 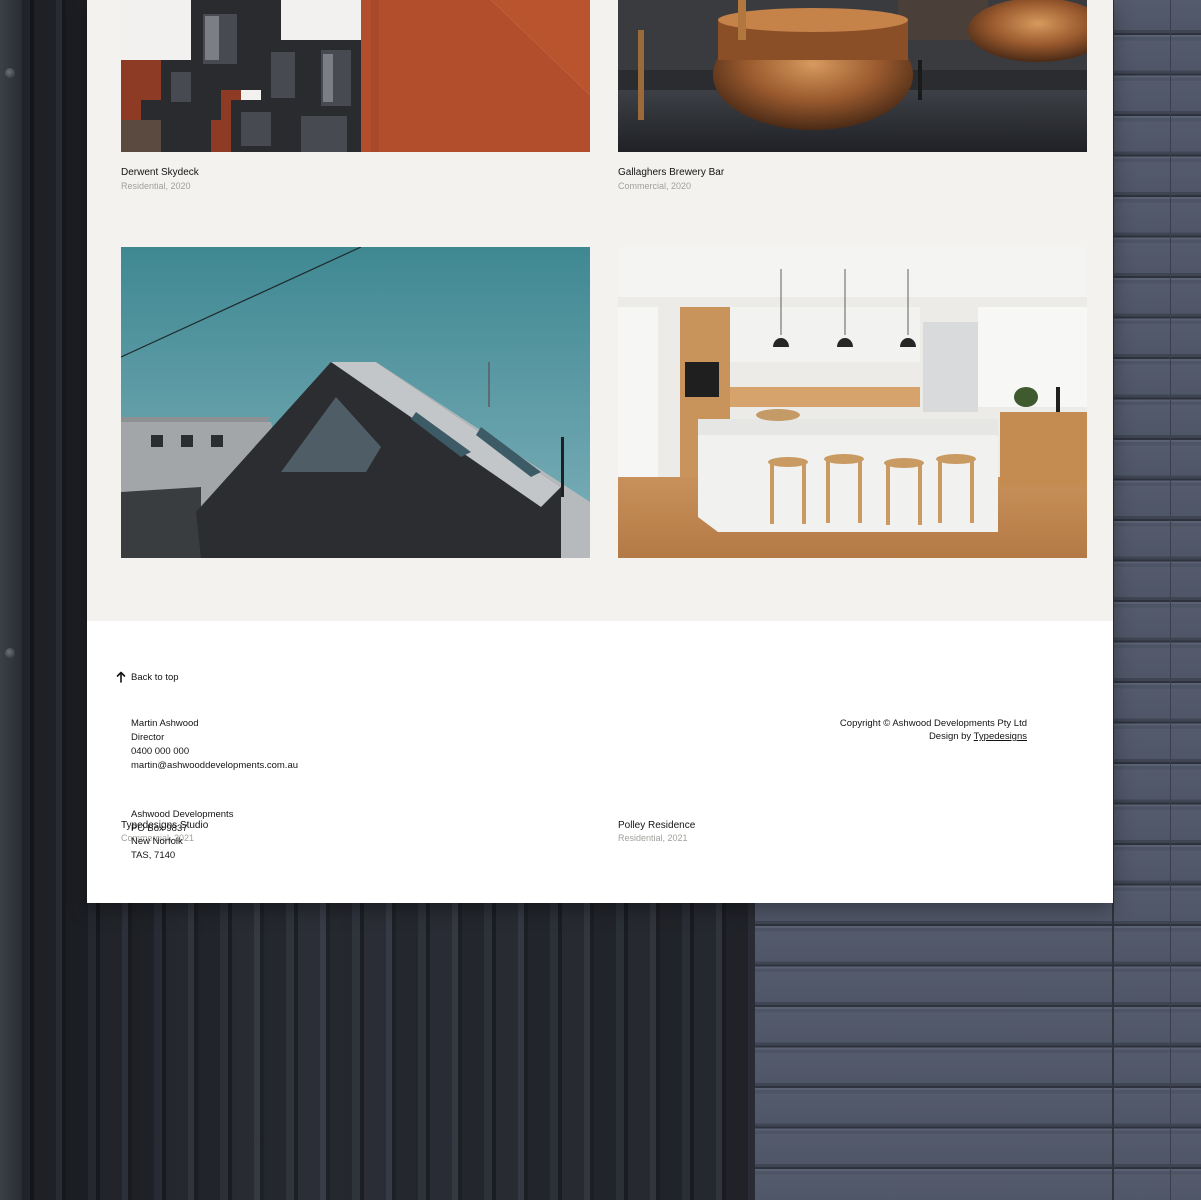 I want to click on back-to-top-link: Back to top, so click(x=147, y=677).